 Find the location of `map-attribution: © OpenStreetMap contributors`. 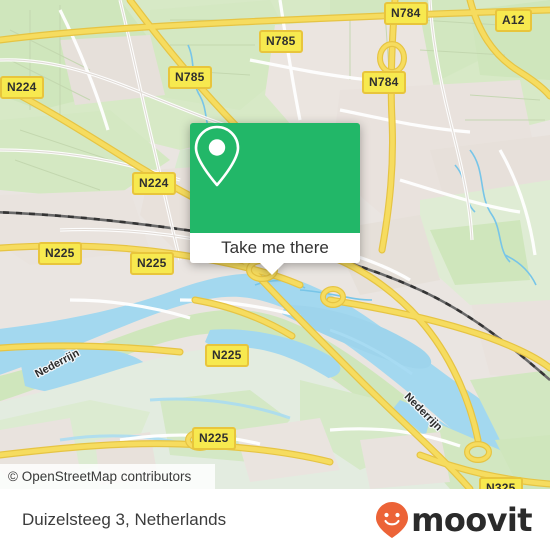

map-attribution: © OpenStreetMap contributors is located at coordinates (107, 476).